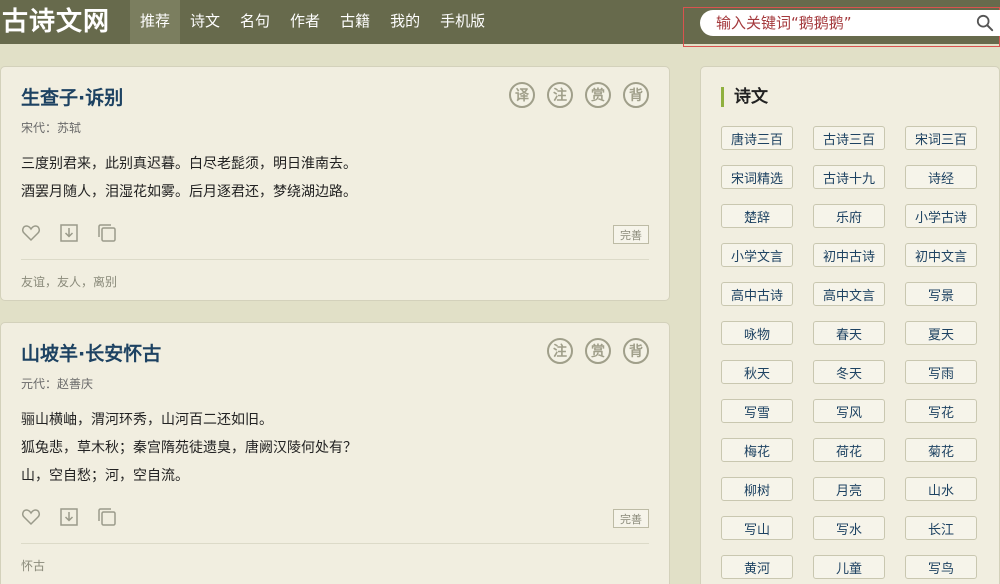  I want to click on category-tag: 高中文言, so click(849, 294).